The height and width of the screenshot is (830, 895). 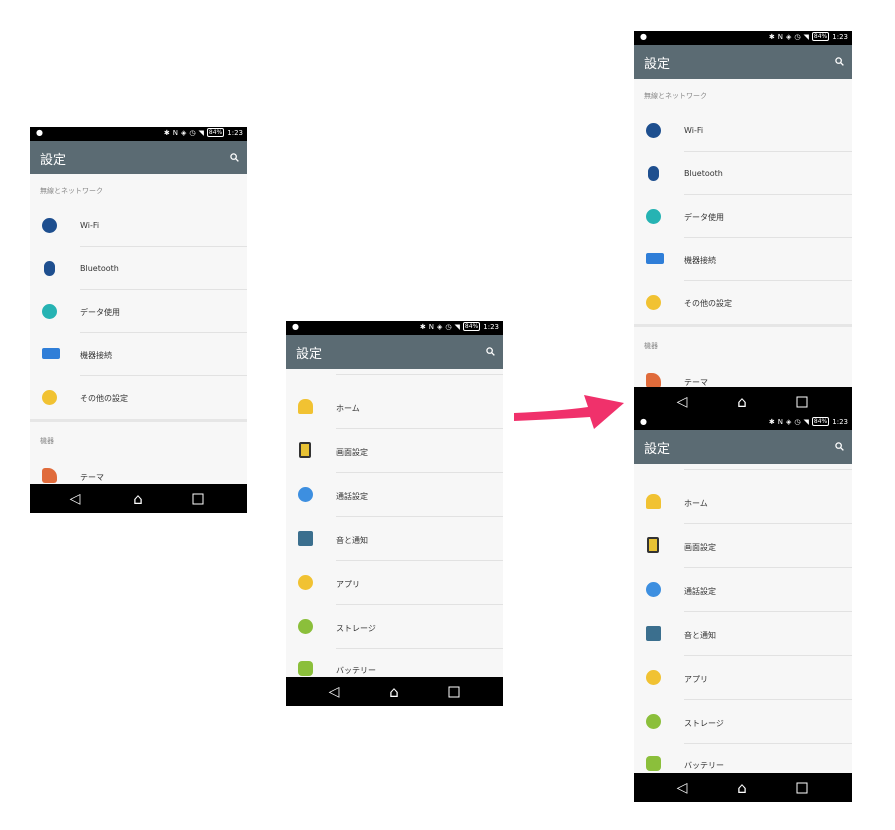 What do you see at coordinates (71, 191) in the screenshot?
I see `section-header-network: 無線とネットワーク` at bounding box center [71, 191].